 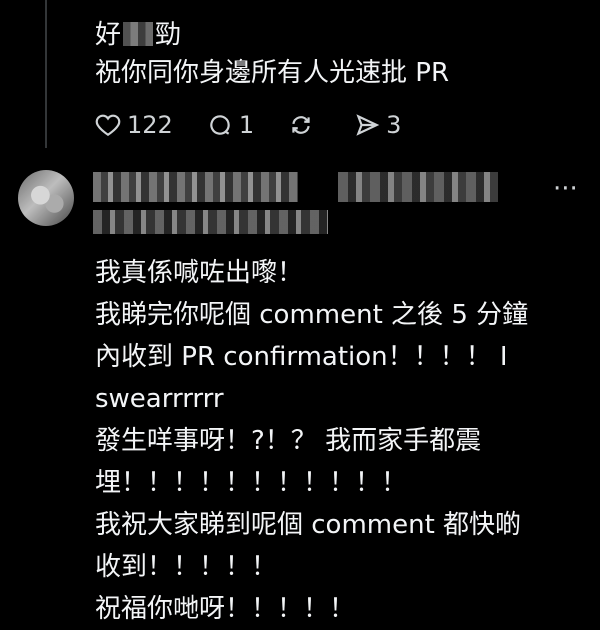 I want to click on like-button: 122, so click(x=134, y=125).